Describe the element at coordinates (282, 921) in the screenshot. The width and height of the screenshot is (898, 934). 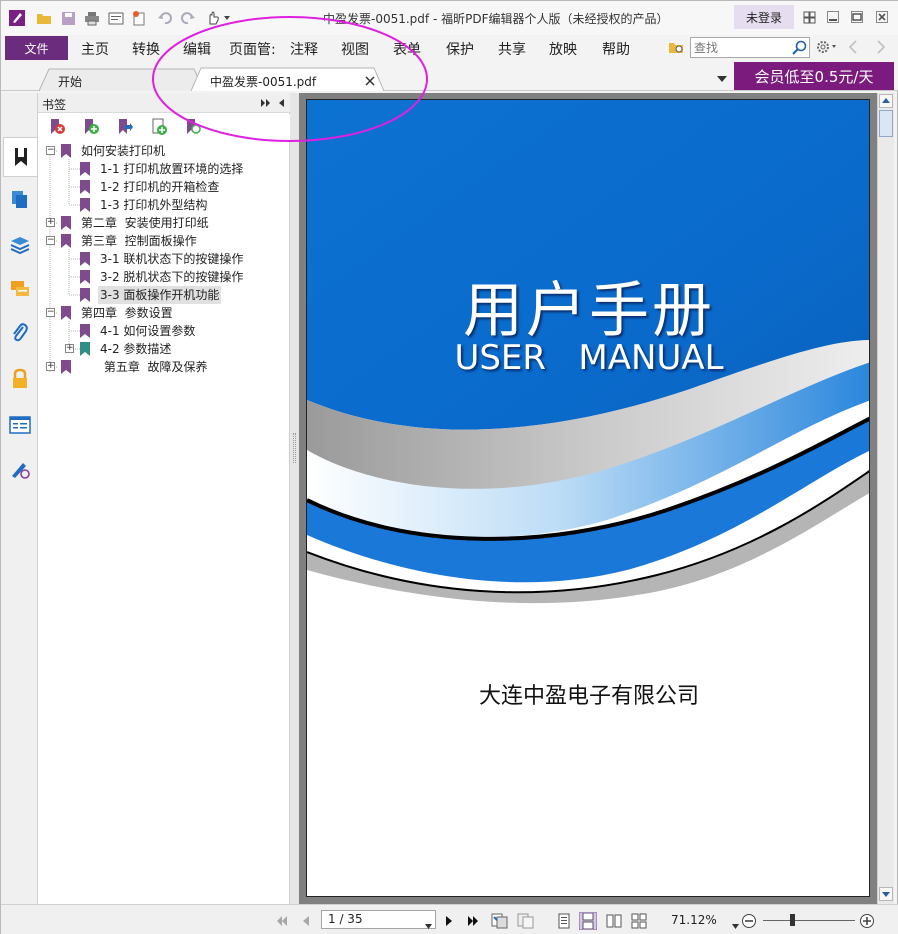
I see `first-page-icon` at that location.